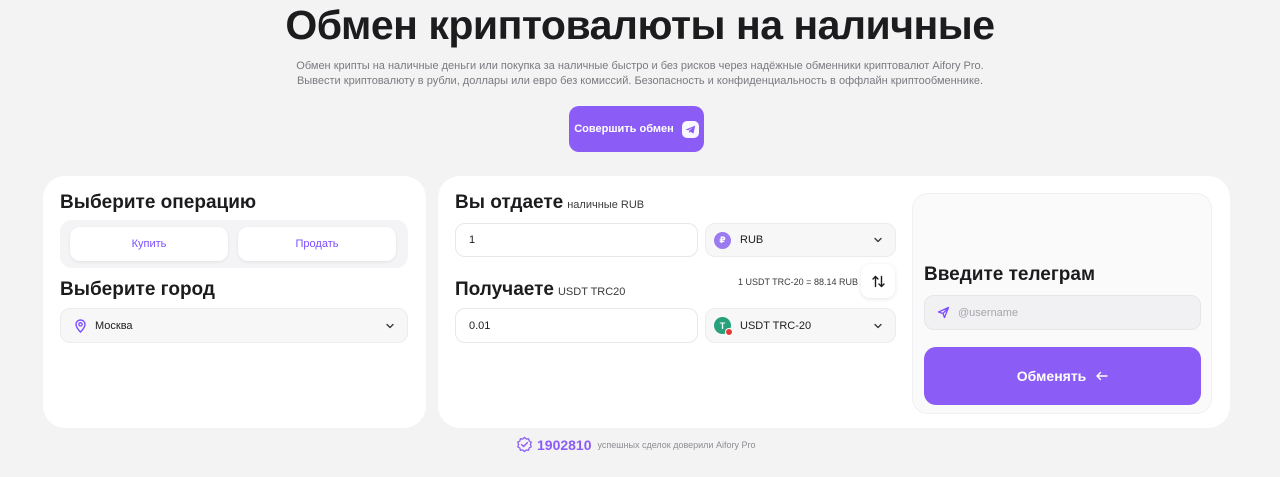  What do you see at coordinates (640, 25) in the screenshot?
I see `page-title: Обмен криптовалюты на наличные` at bounding box center [640, 25].